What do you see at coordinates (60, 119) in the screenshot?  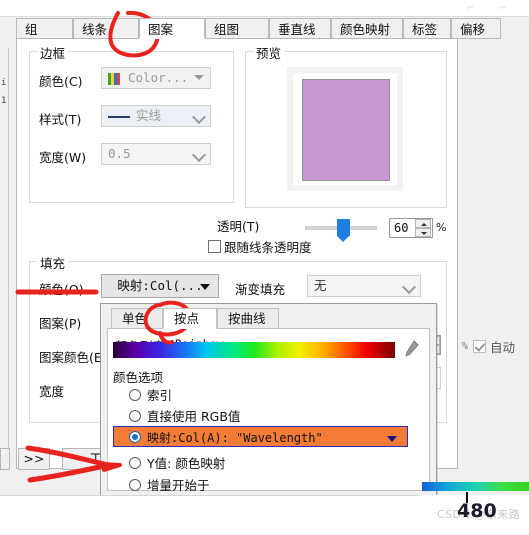 I see `border-style-label: 样式(T)` at bounding box center [60, 119].